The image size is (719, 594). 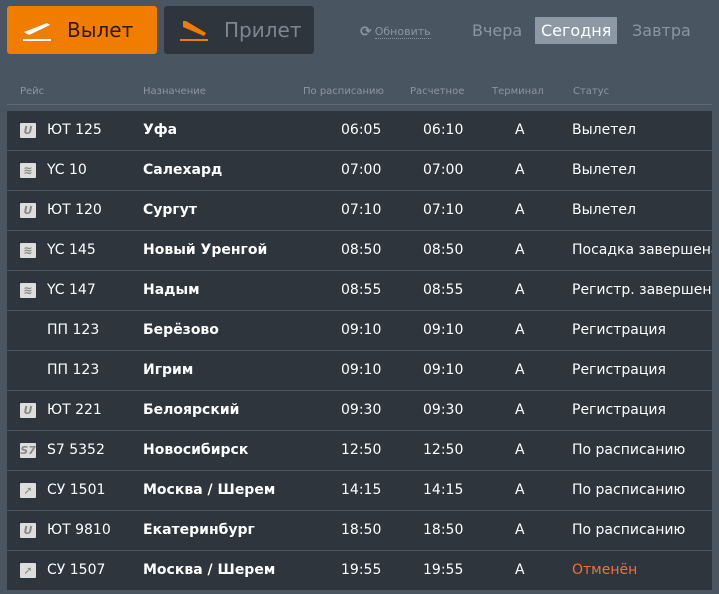 I want to click on cell-status: Отменён, so click(x=605, y=570).